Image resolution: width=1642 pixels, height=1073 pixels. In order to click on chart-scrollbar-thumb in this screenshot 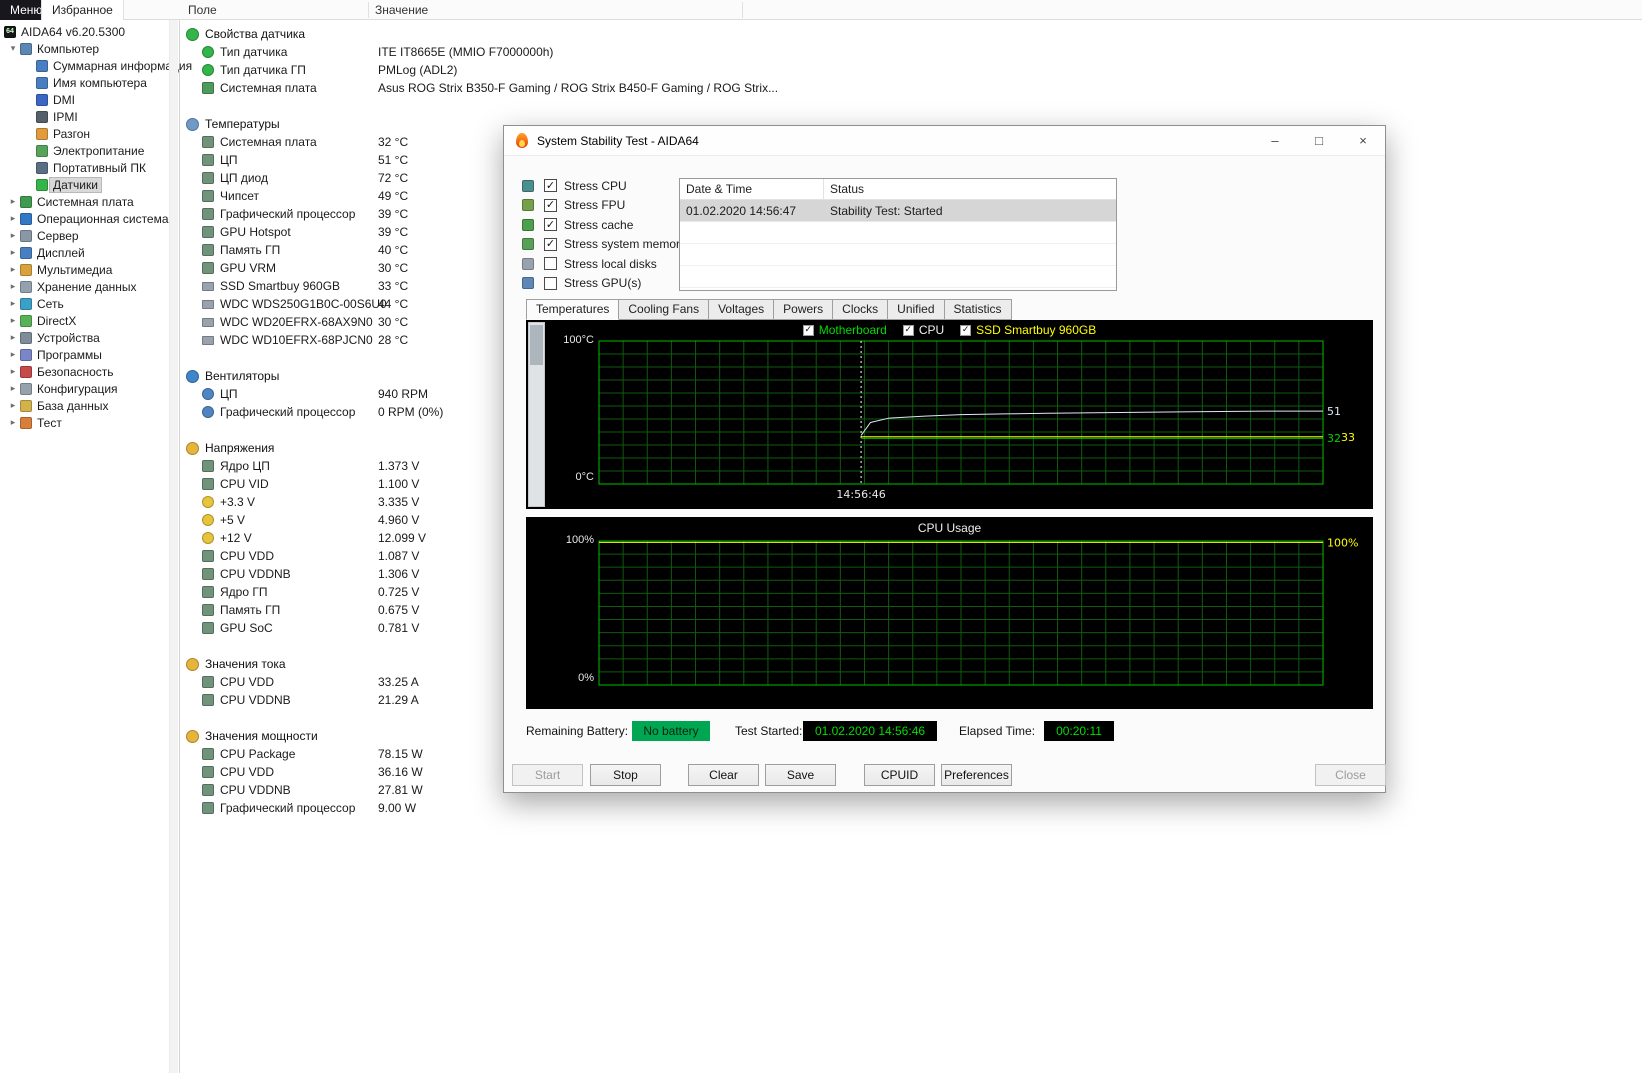, I will do `click(536, 345)`.